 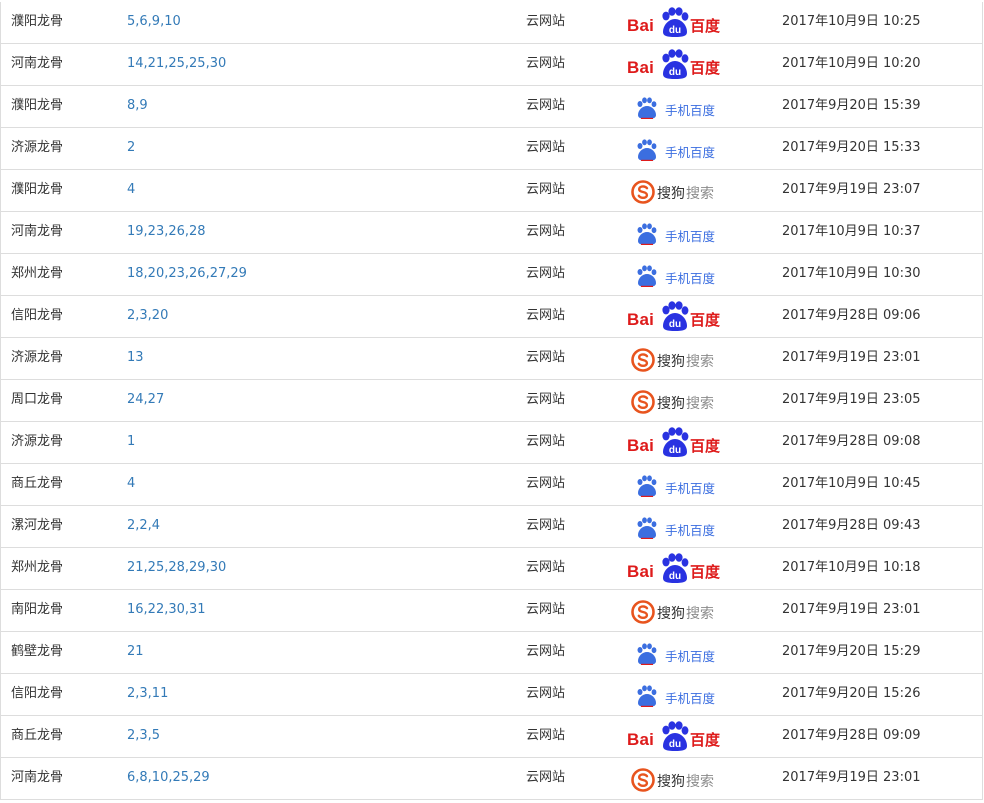 I want to click on rank-link: 8,9, so click(x=137, y=105).